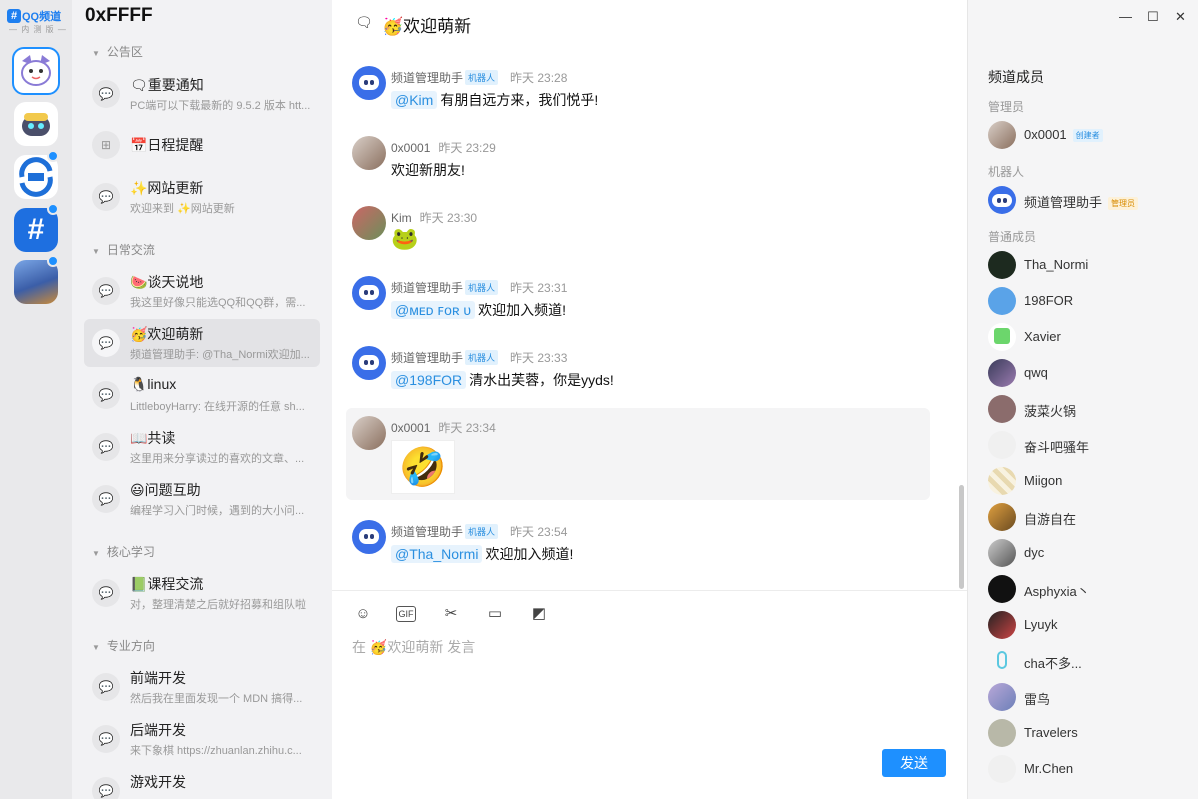 The image size is (1198, 799). I want to click on message-text: 欢迎加入频道!, so click(522, 310).